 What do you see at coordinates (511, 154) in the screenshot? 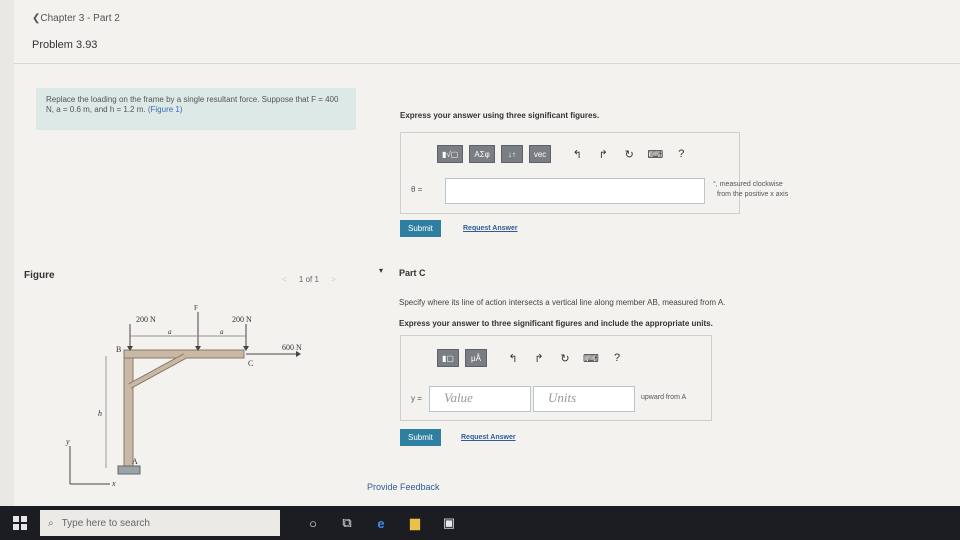
I see `arrows-button: ↓↑` at bounding box center [511, 154].